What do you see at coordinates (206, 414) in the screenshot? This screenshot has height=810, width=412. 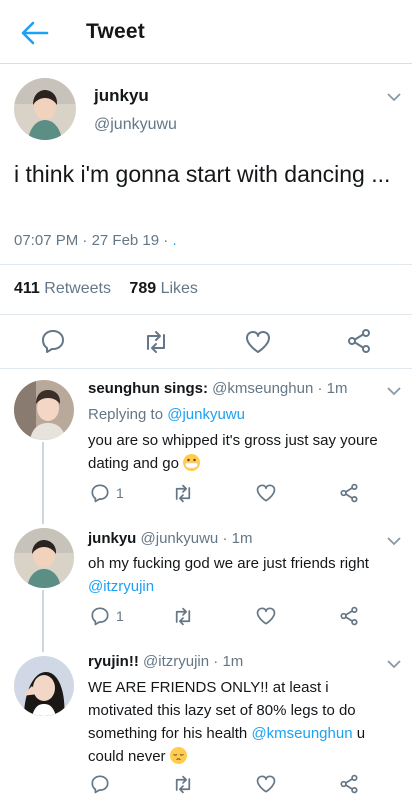 I see `replying-to-handle: @junkyuwu` at bounding box center [206, 414].